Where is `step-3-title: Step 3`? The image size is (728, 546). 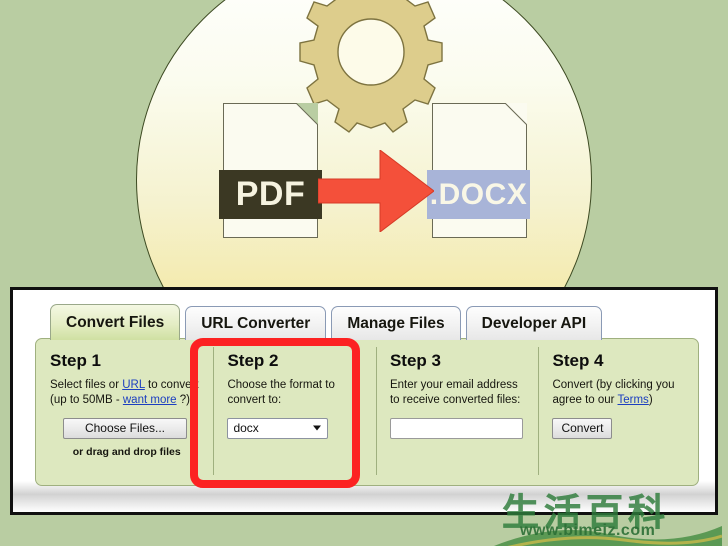
step-3-title: Step 3 is located at coordinates (415, 360).